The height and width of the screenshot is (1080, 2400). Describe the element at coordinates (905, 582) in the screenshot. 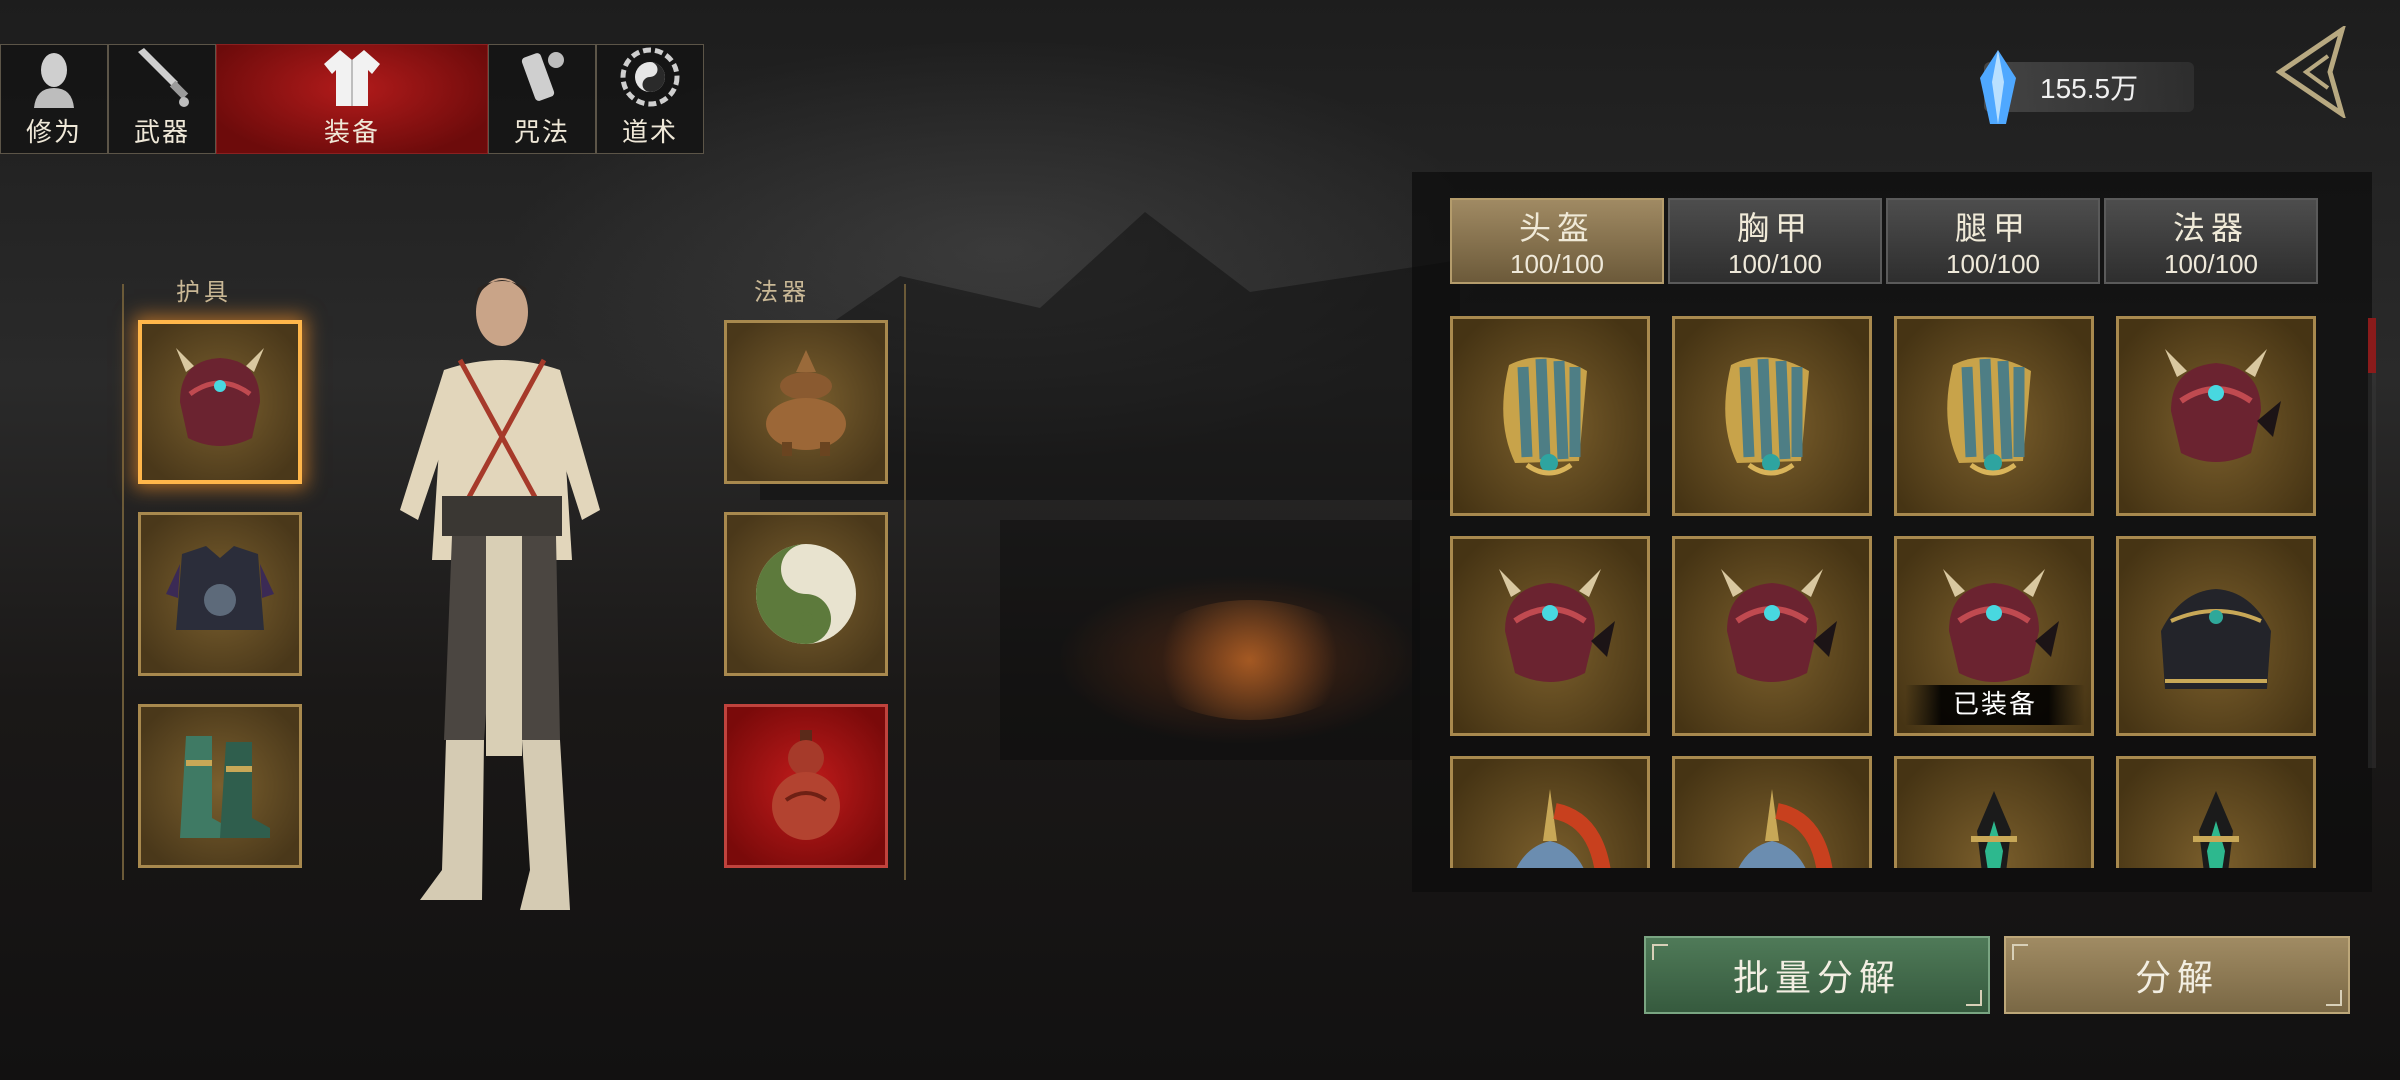

I see `artifact-frame` at that location.